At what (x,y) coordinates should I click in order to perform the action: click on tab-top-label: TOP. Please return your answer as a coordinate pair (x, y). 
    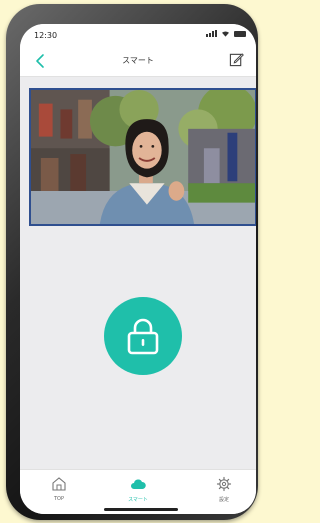
    Looking at the image, I should click on (58, 499).